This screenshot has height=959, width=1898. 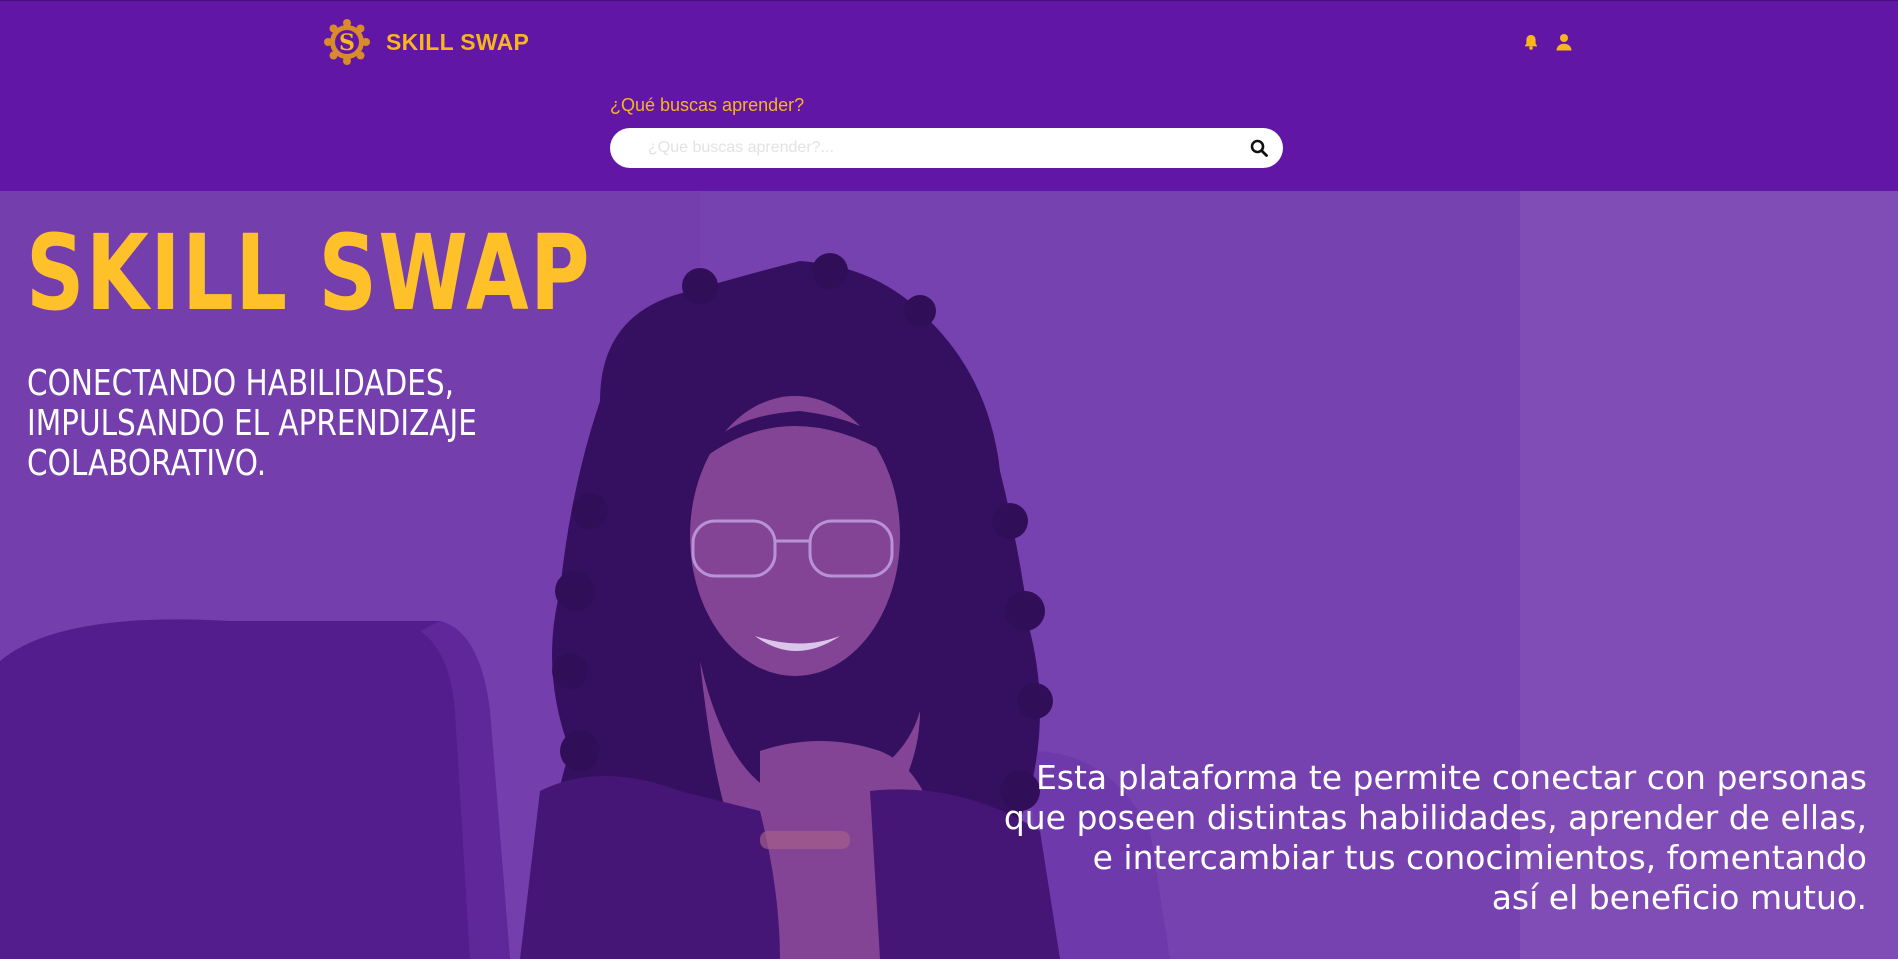 I want to click on search-label: ¿Qué buscas aprender?, so click(x=707, y=105).